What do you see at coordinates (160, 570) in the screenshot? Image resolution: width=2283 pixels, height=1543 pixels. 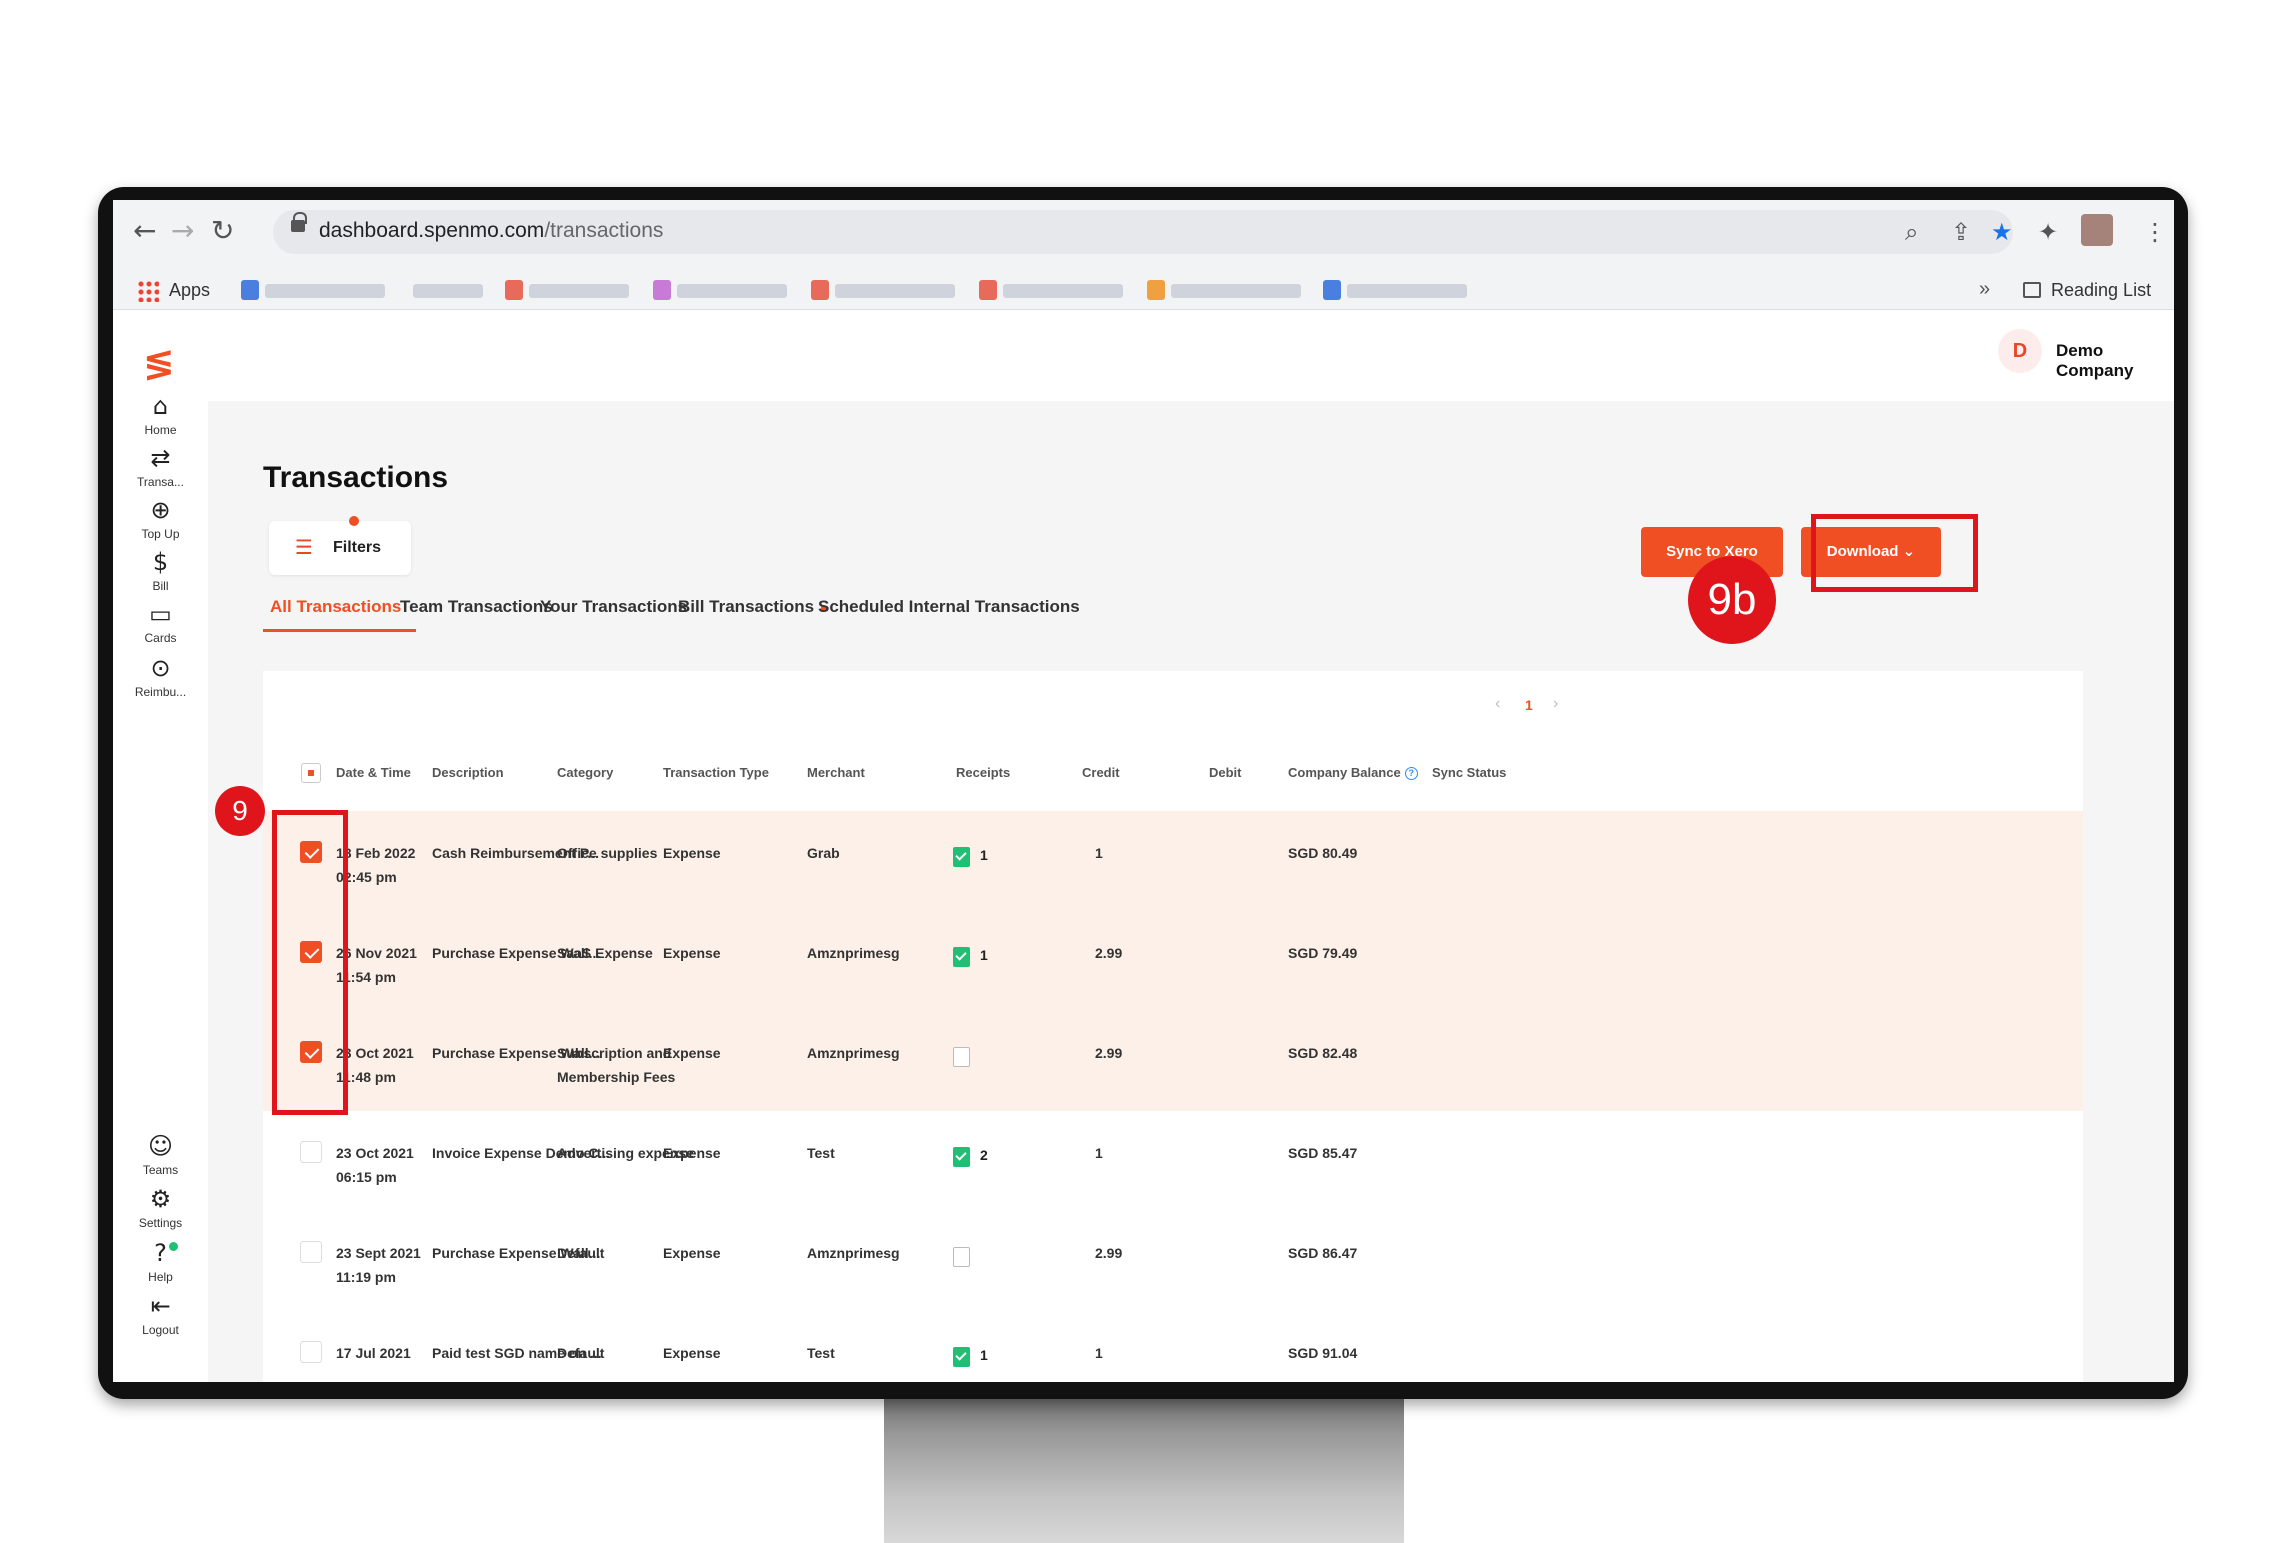 I see `sidebar-item-bill: $ Bill` at bounding box center [160, 570].